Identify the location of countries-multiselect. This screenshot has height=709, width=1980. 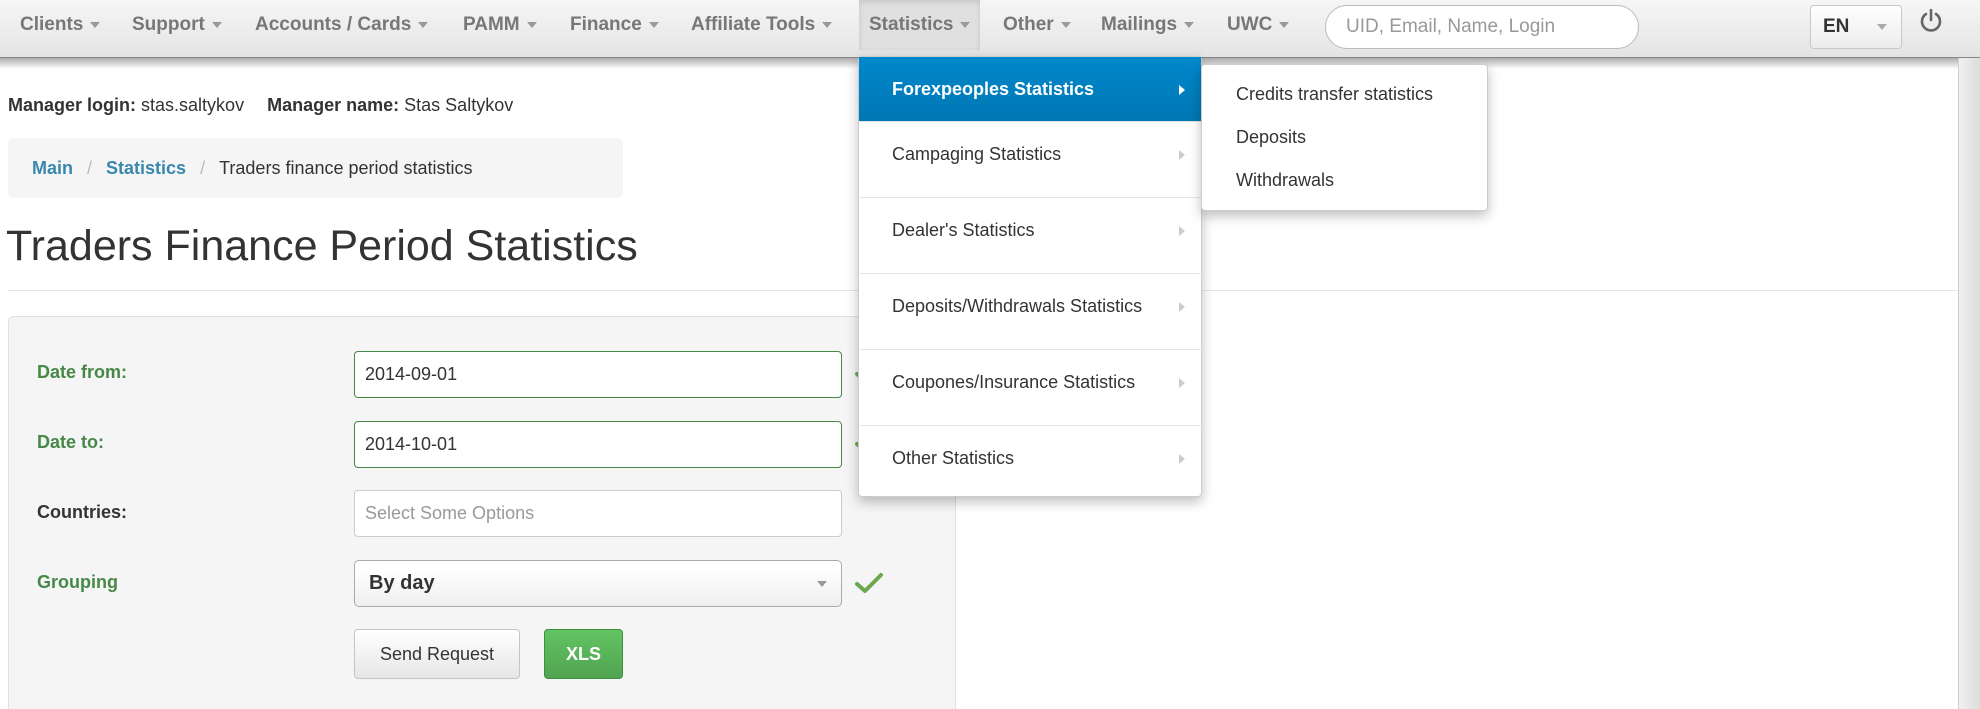
(598, 513).